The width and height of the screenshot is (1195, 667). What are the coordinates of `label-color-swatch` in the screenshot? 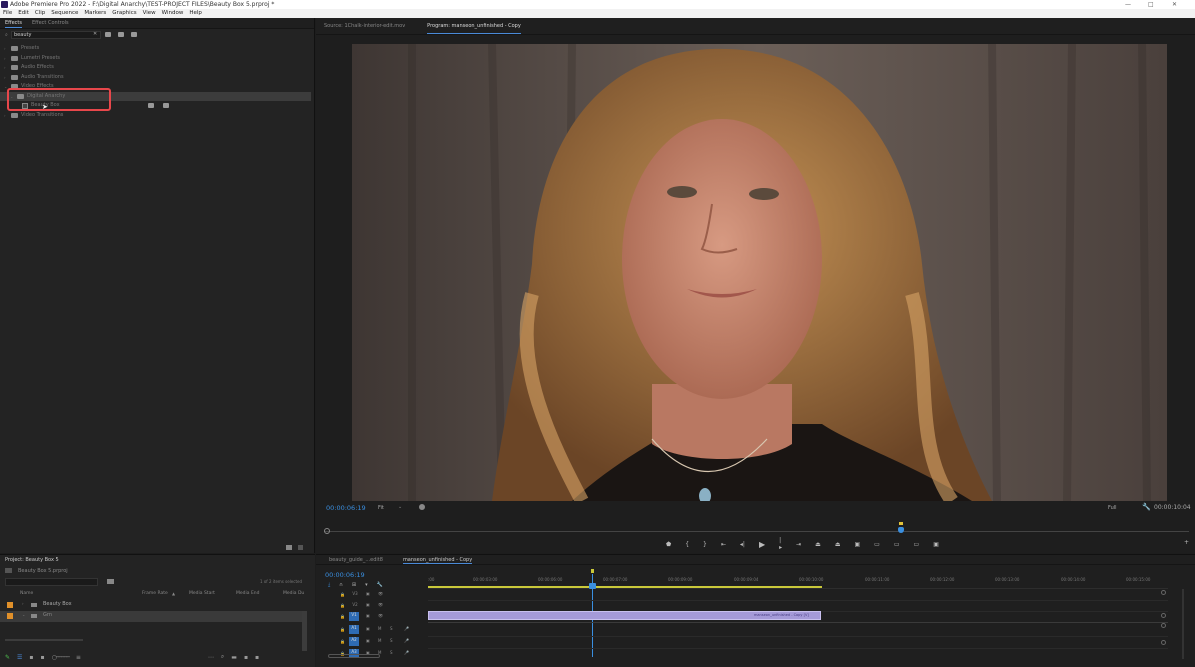 It's located at (10, 616).